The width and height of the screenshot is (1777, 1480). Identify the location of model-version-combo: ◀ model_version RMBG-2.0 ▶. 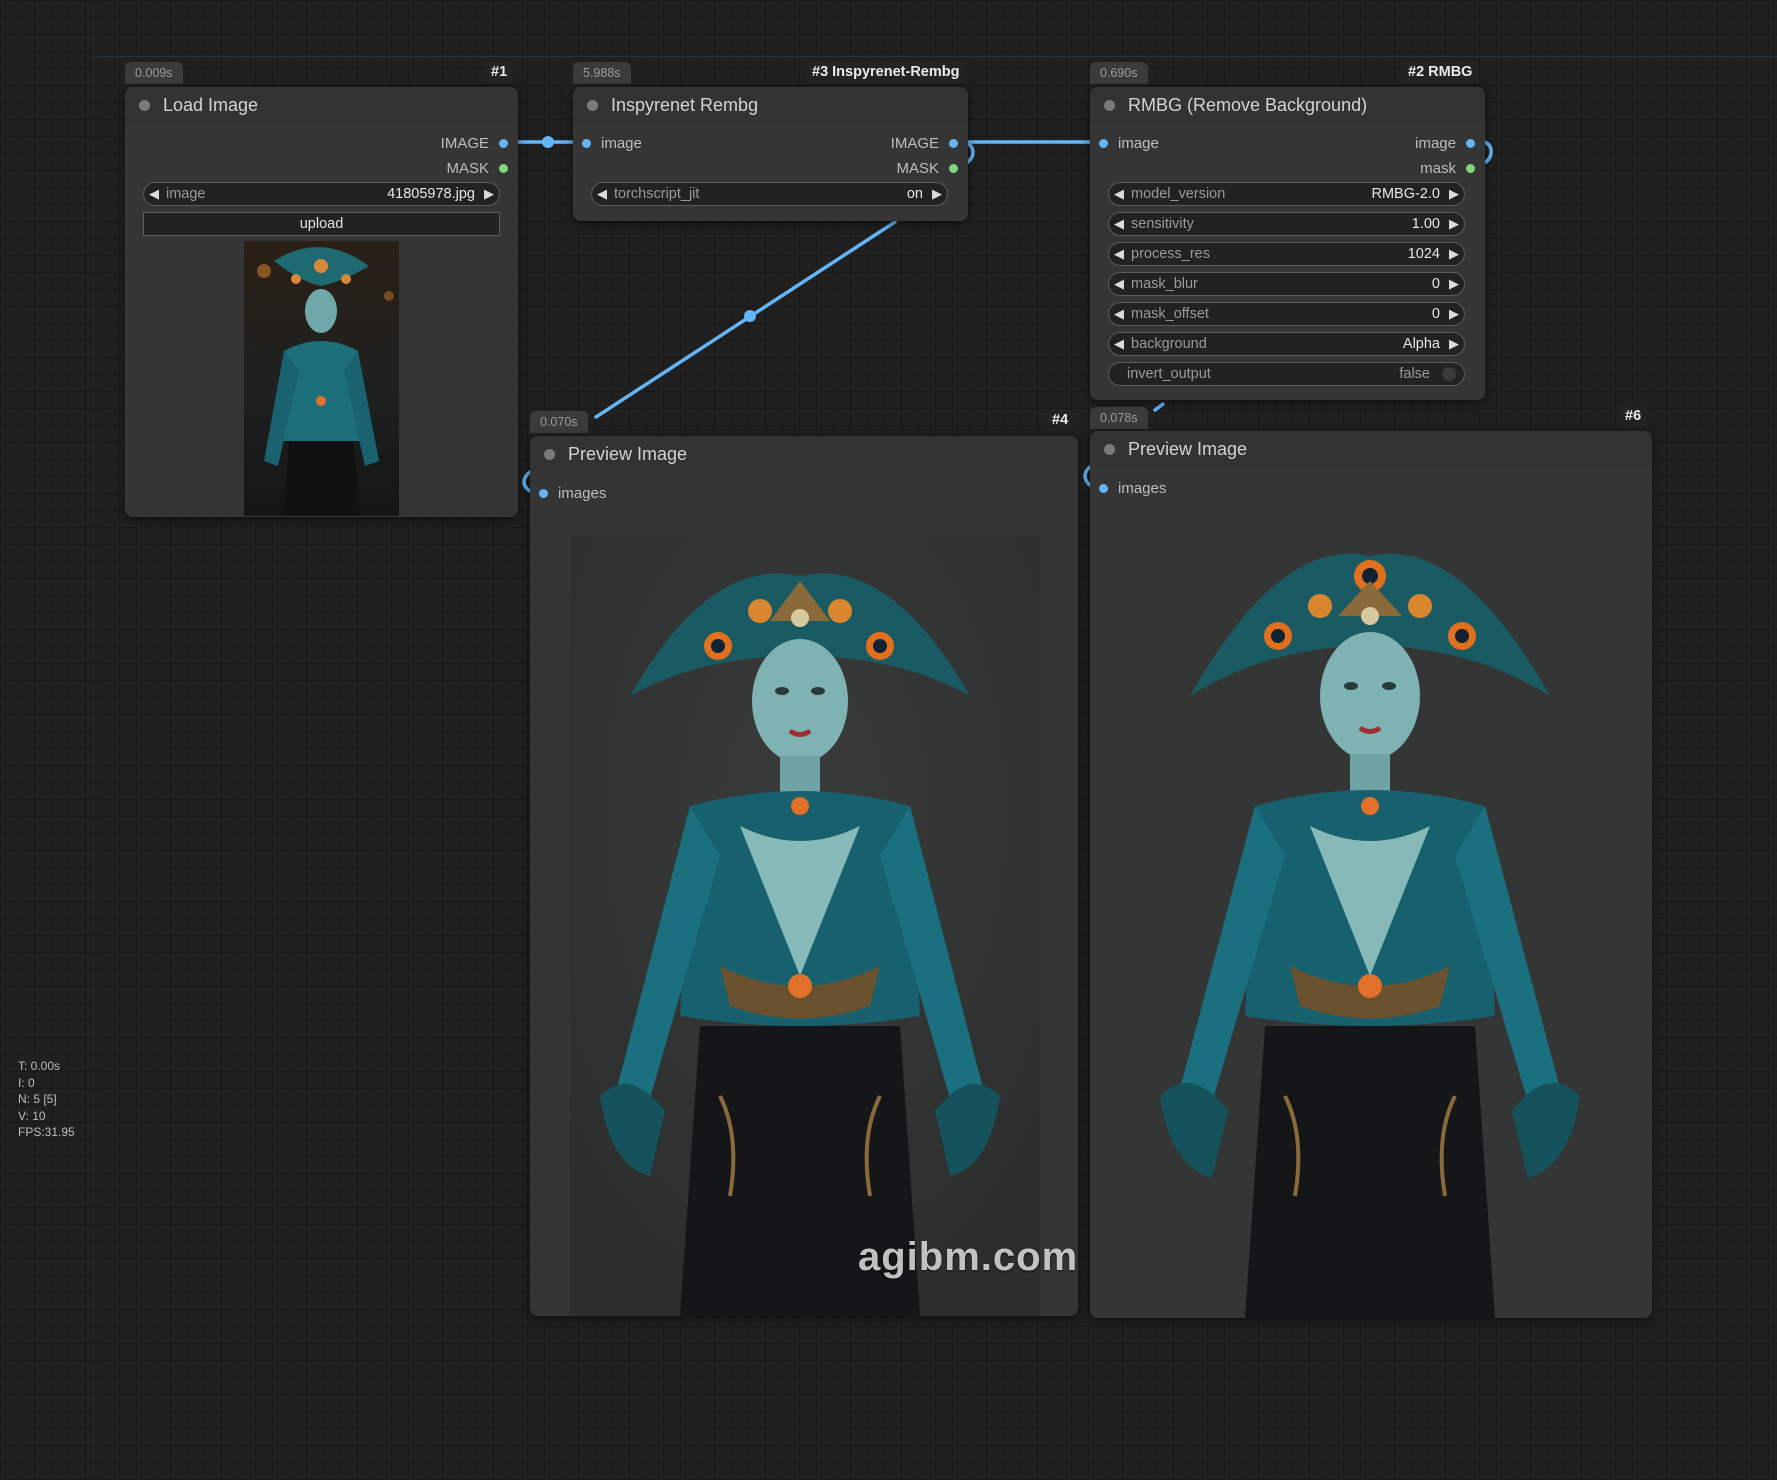
(1286, 194).